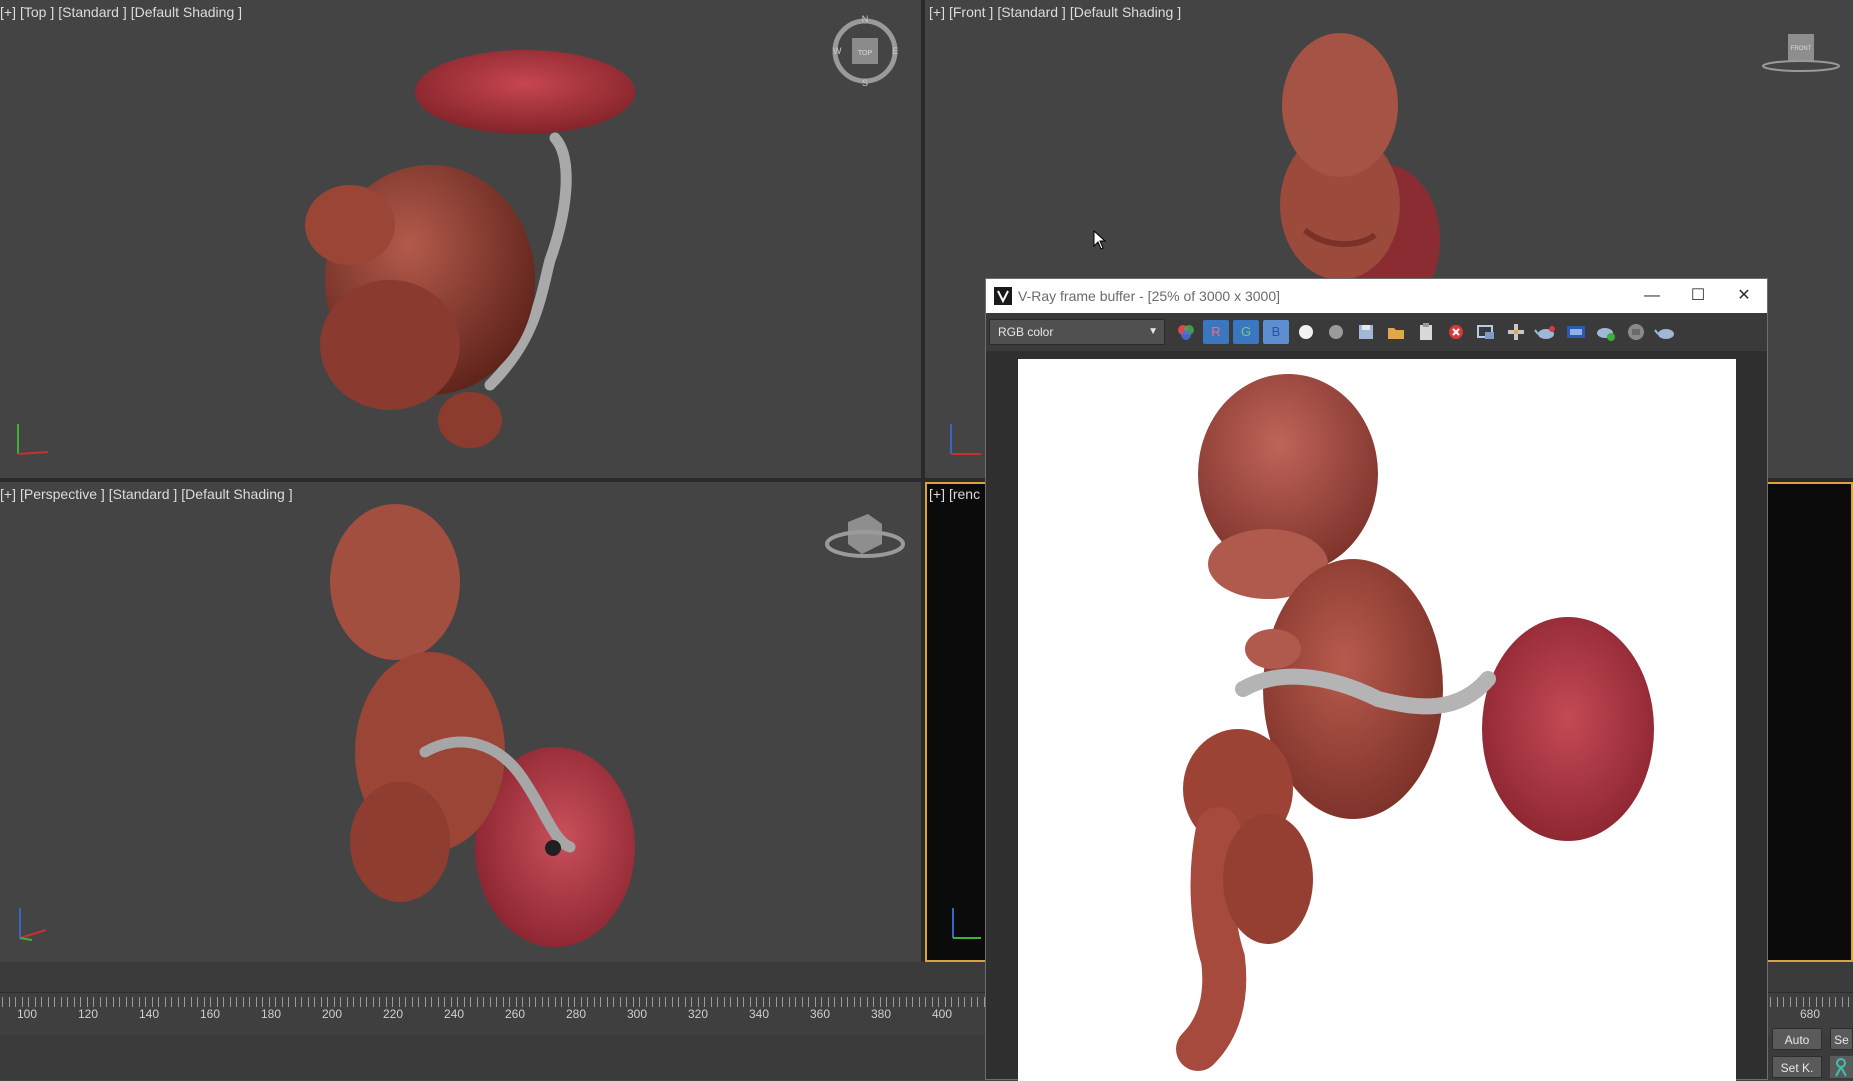 The image size is (1853, 1081). I want to click on viewcube-perspective, so click(865, 538).